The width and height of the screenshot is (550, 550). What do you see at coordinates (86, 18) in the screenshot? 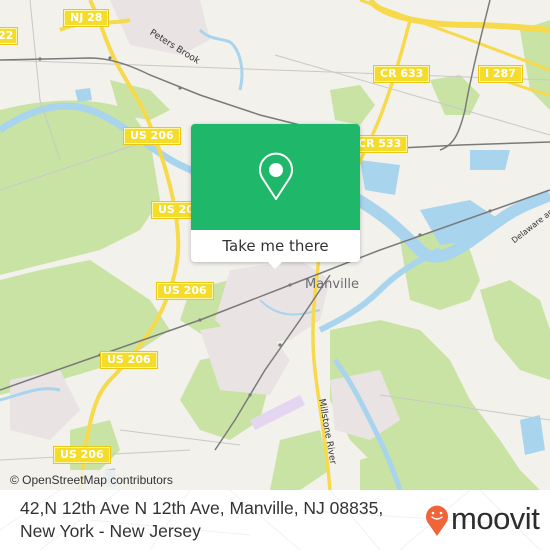
I see `road-shield-nj28: NJ 28` at bounding box center [86, 18].